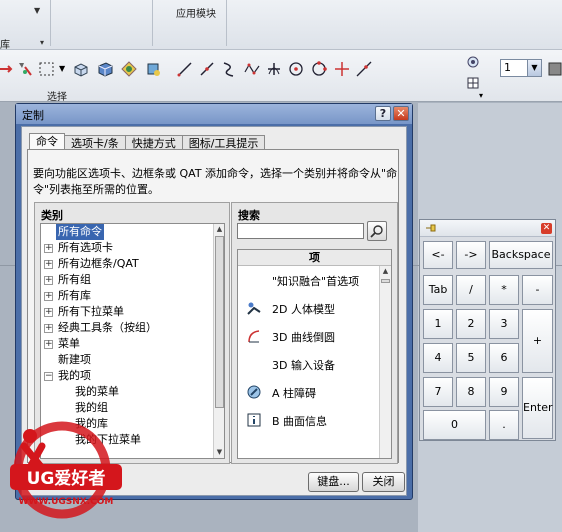 The image size is (562, 532). What do you see at coordinates (207, 69) in the screenshot?
I see `line-point-icon` at bounding box center [207, 69].